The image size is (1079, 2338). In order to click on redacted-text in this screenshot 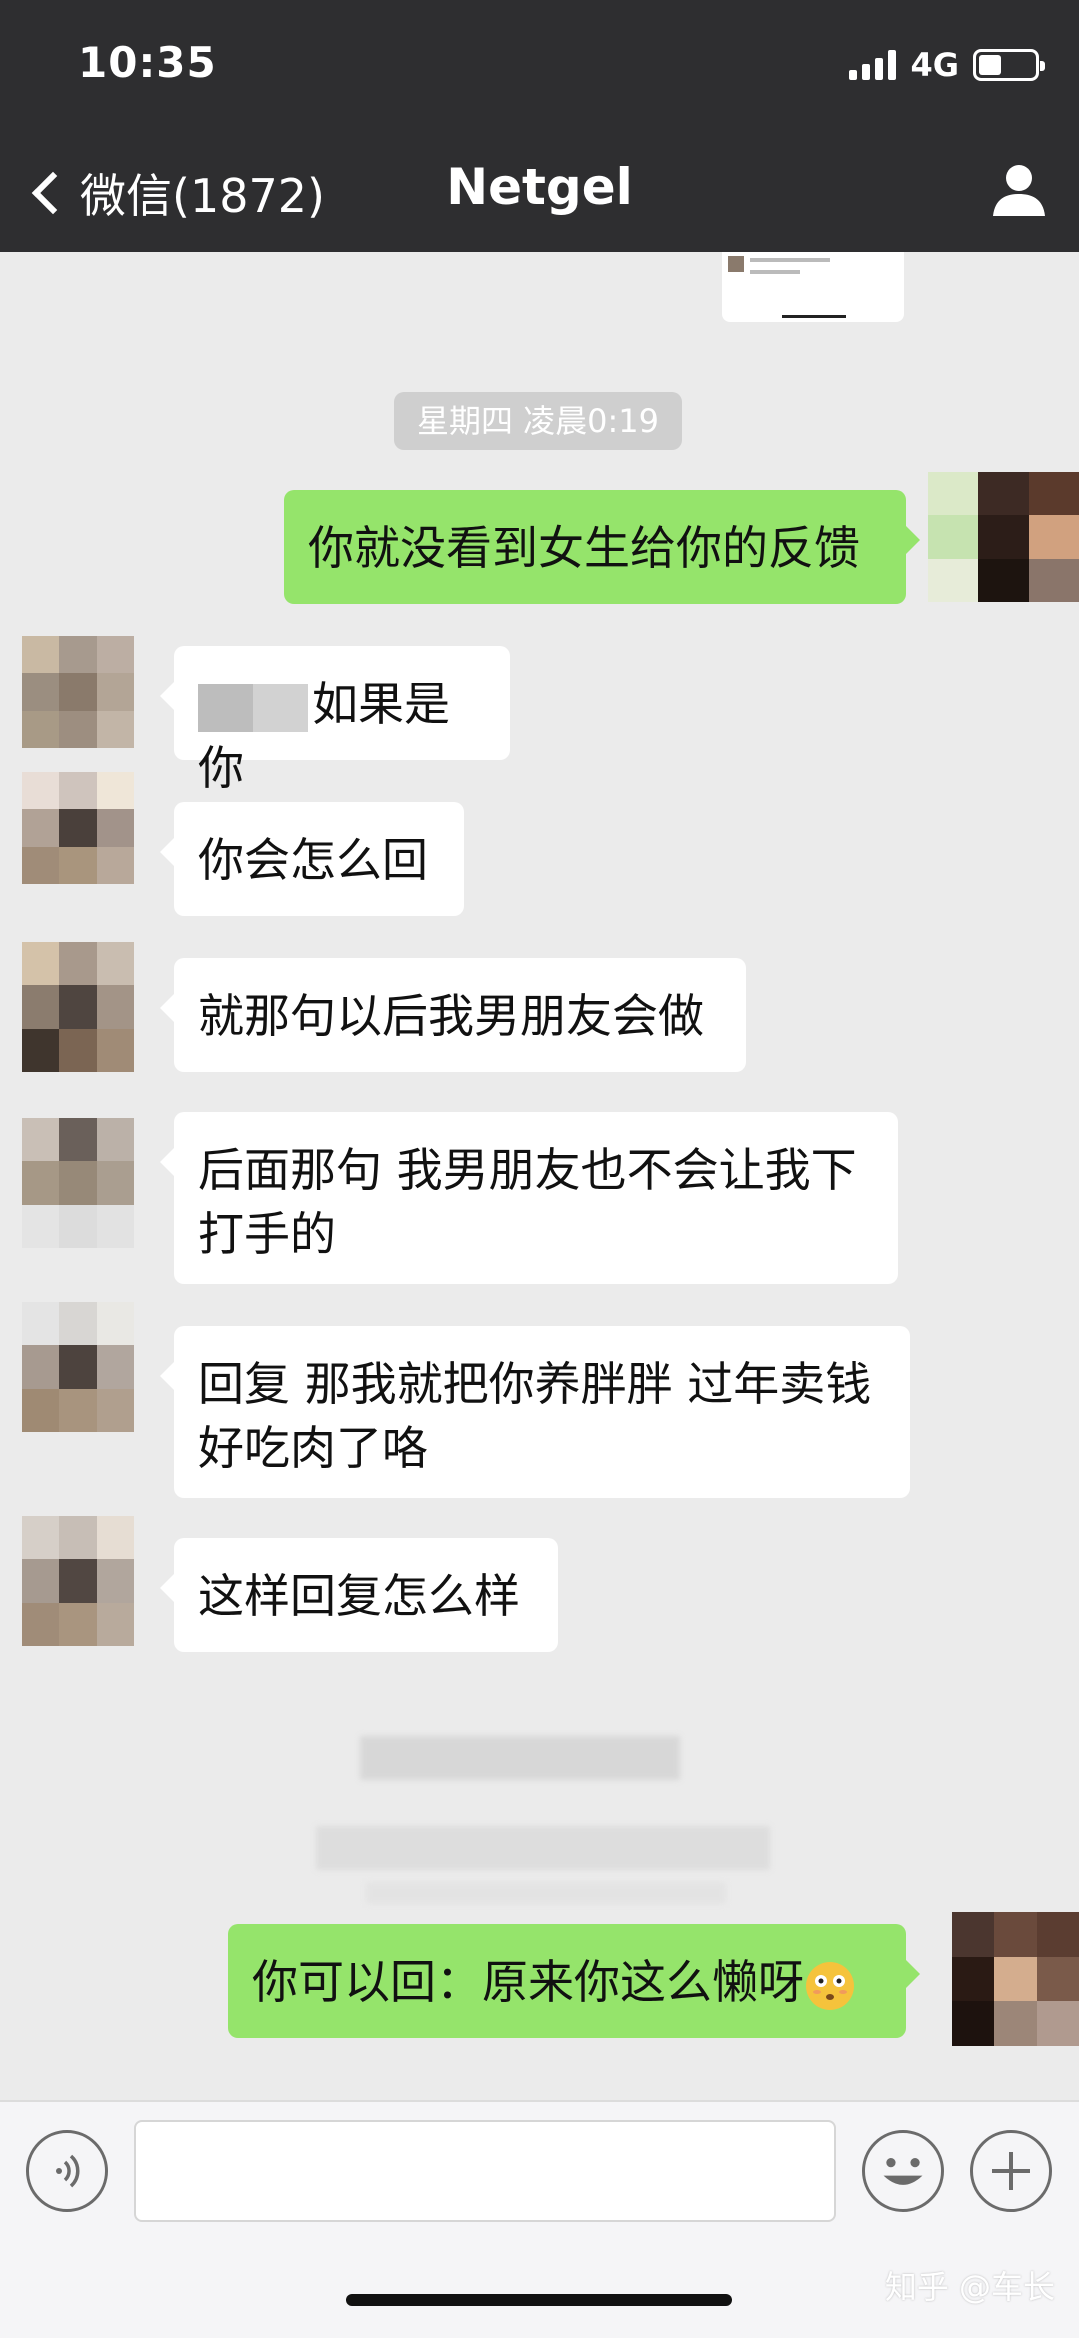, I will do `click(253, 707)`.